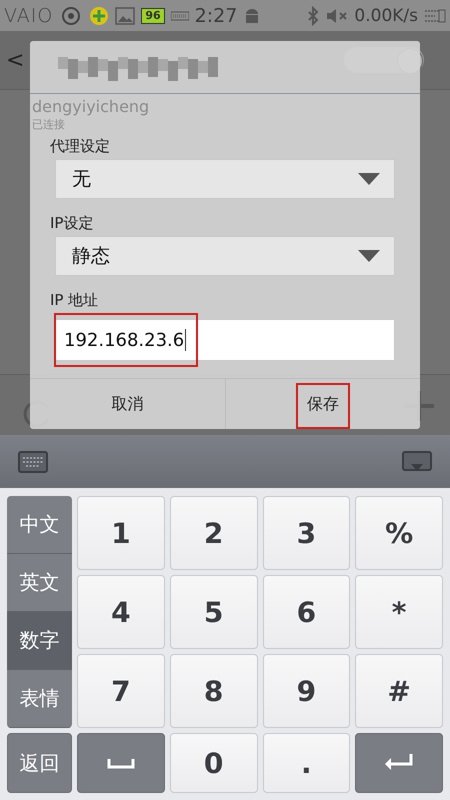 This screenshot has height=800, width=450. I want to click on network-speed: 0.00K/s, so click(386, 16).